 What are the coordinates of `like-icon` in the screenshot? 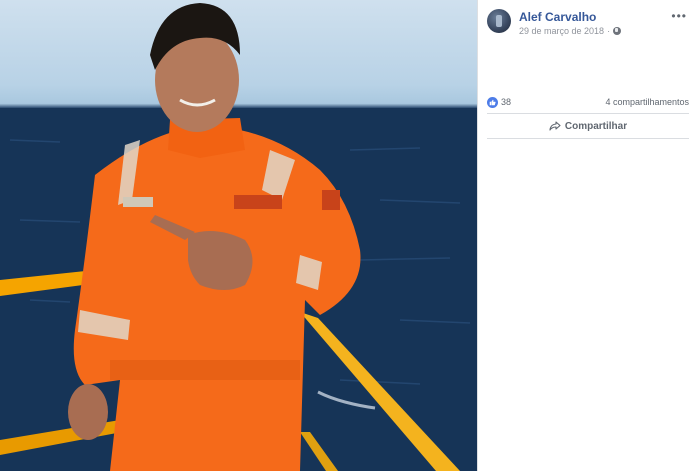 It's located at (492, 102).